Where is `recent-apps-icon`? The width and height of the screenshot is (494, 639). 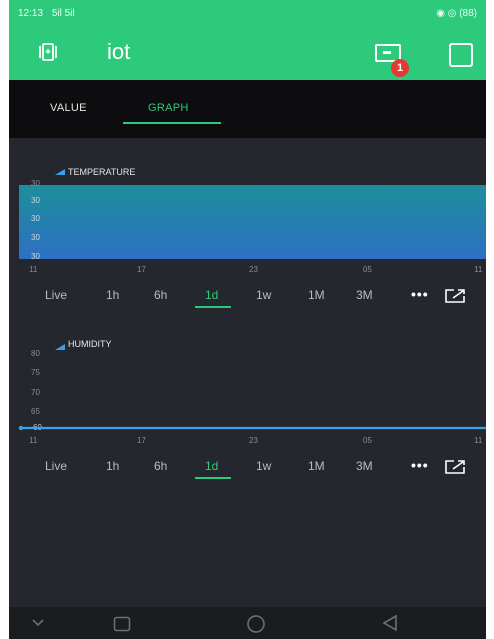
recent-apps-icon is located at coordinates (122, 624).